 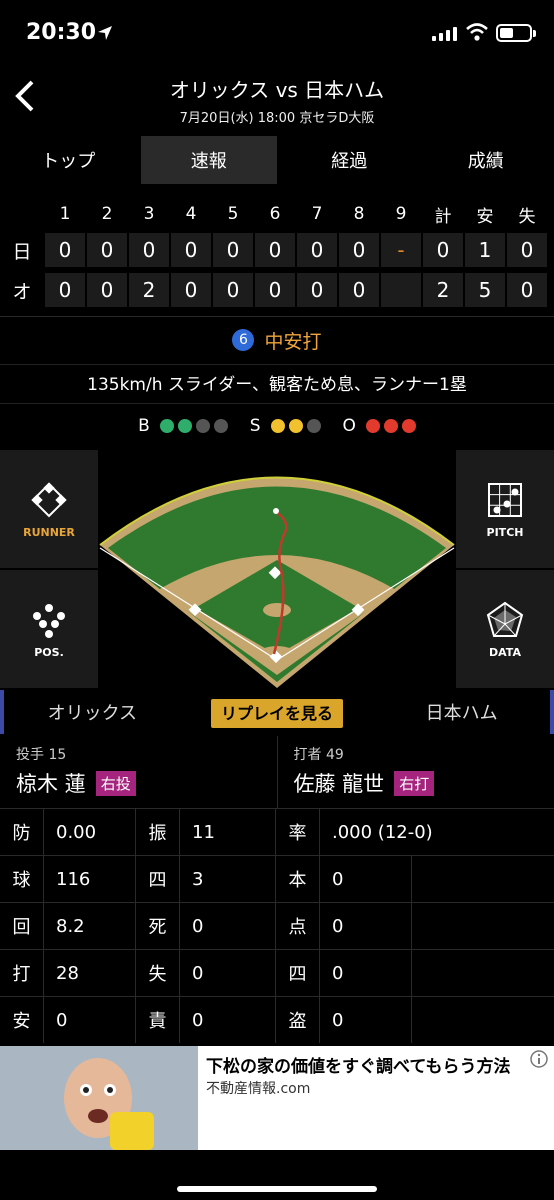 I want to click on ad-title: 下松の家の価値をすぐ調べてもらう方法, so click(x=358, y=1067).